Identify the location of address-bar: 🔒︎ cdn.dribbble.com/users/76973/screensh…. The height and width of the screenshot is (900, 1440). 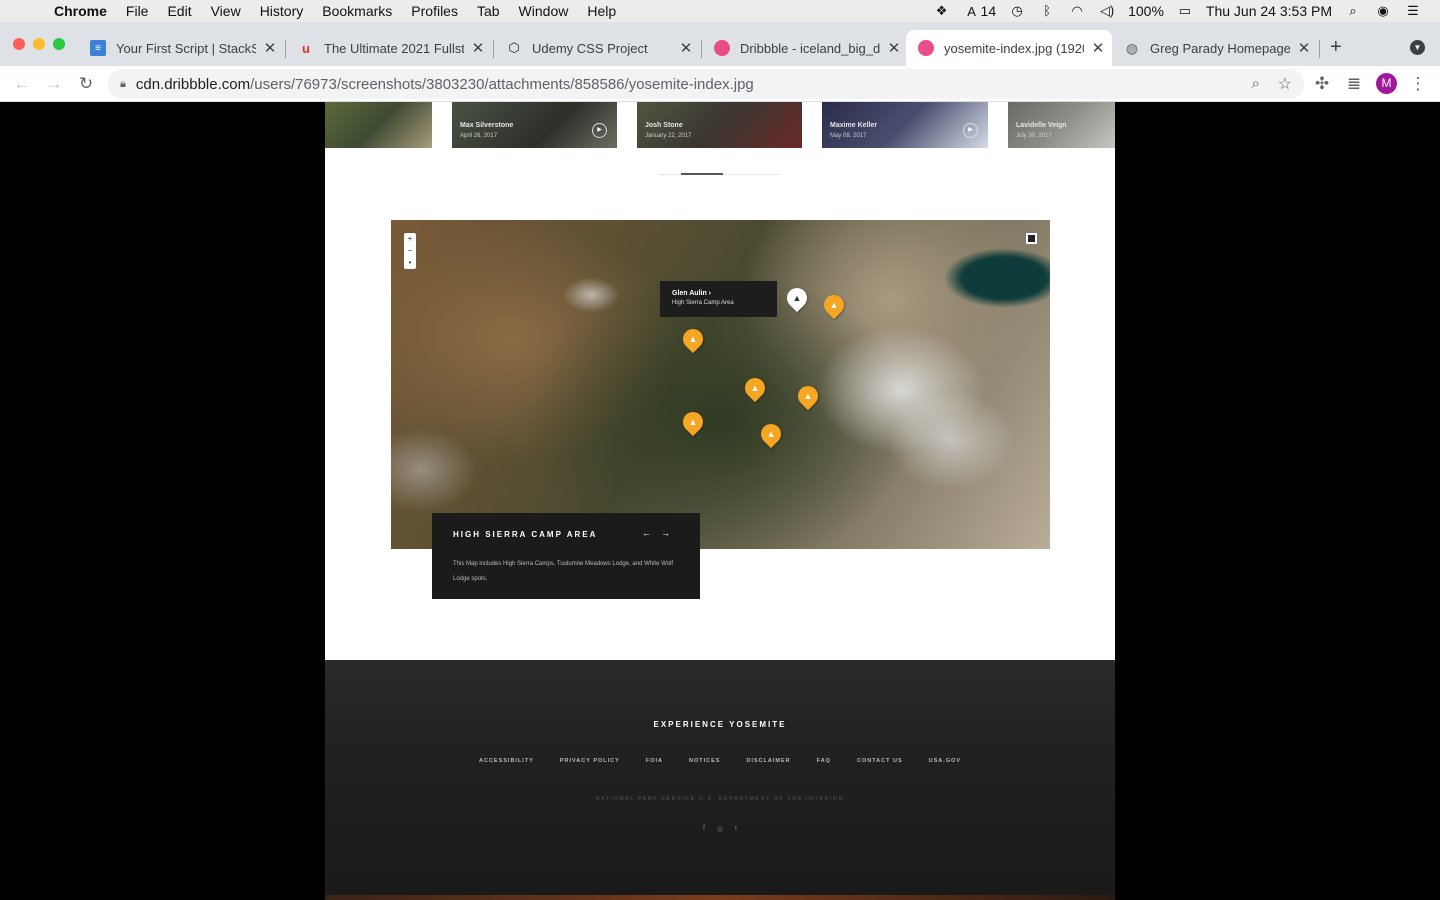
(706, 84).